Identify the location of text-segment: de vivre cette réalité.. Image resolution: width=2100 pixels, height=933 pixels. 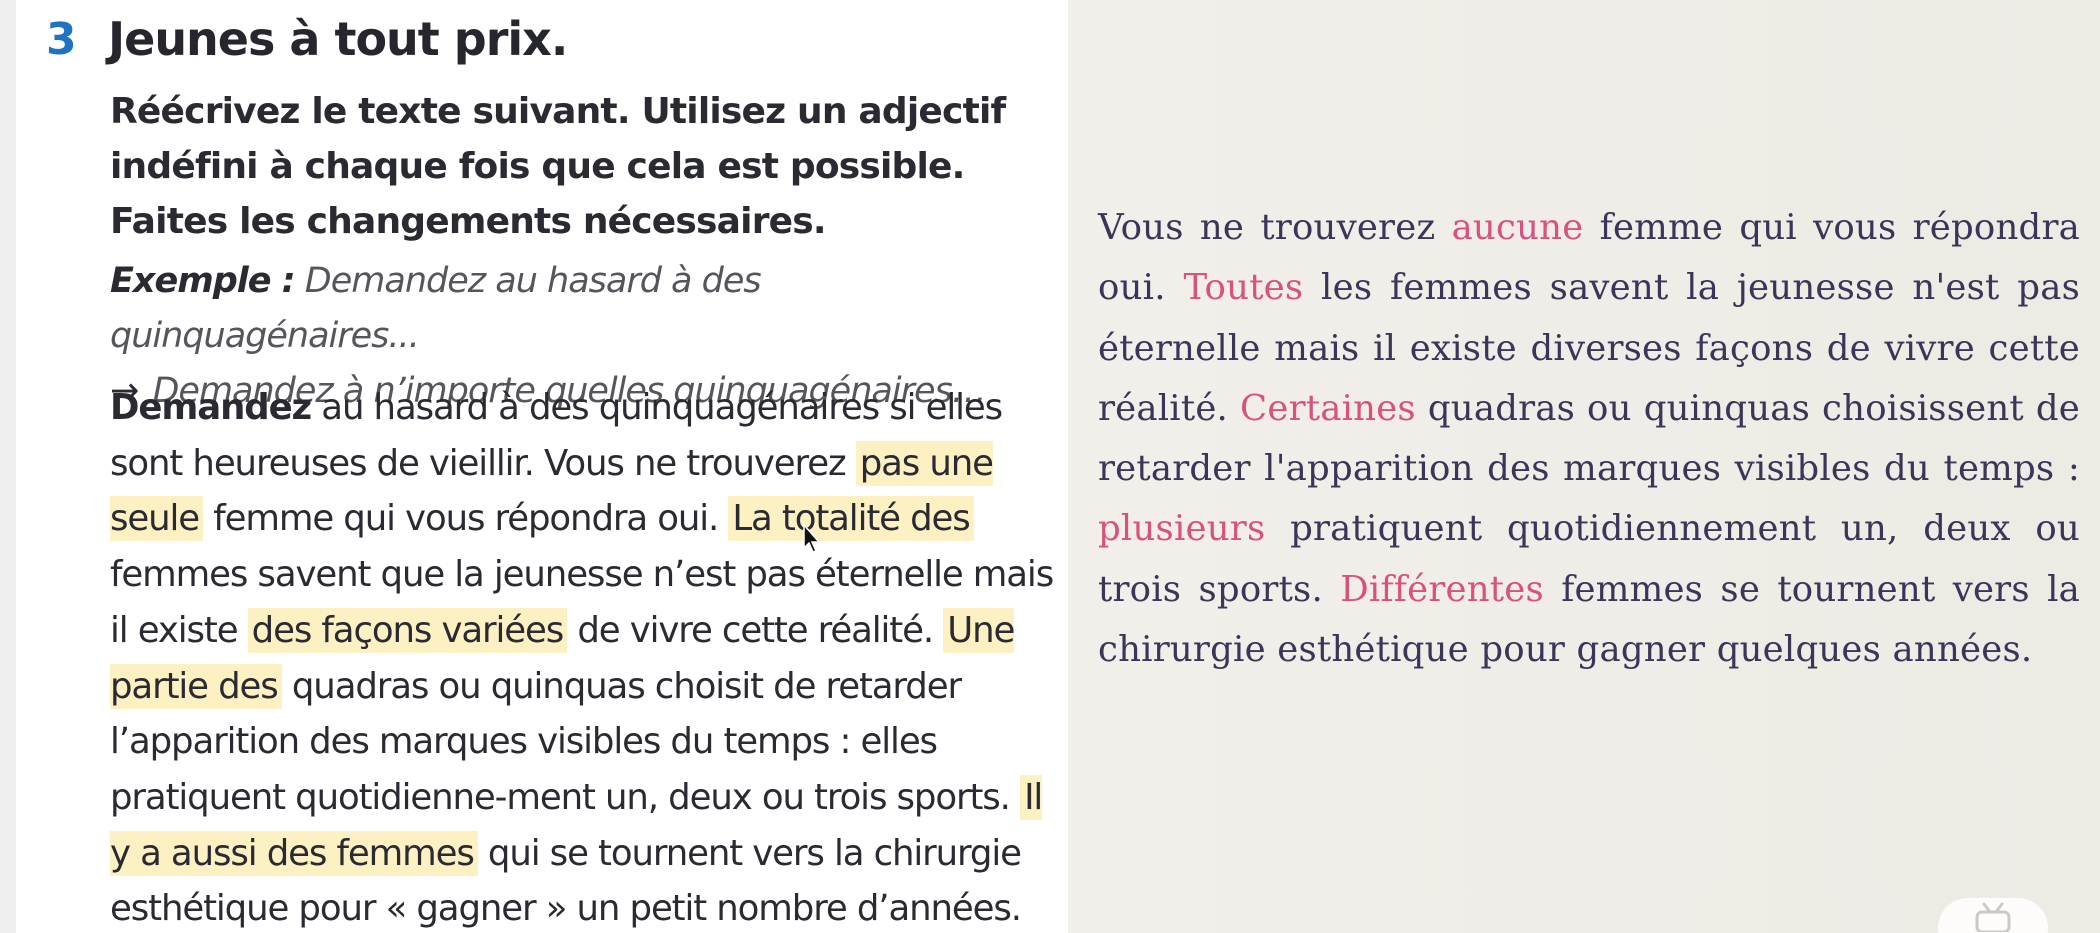
(755, 630).